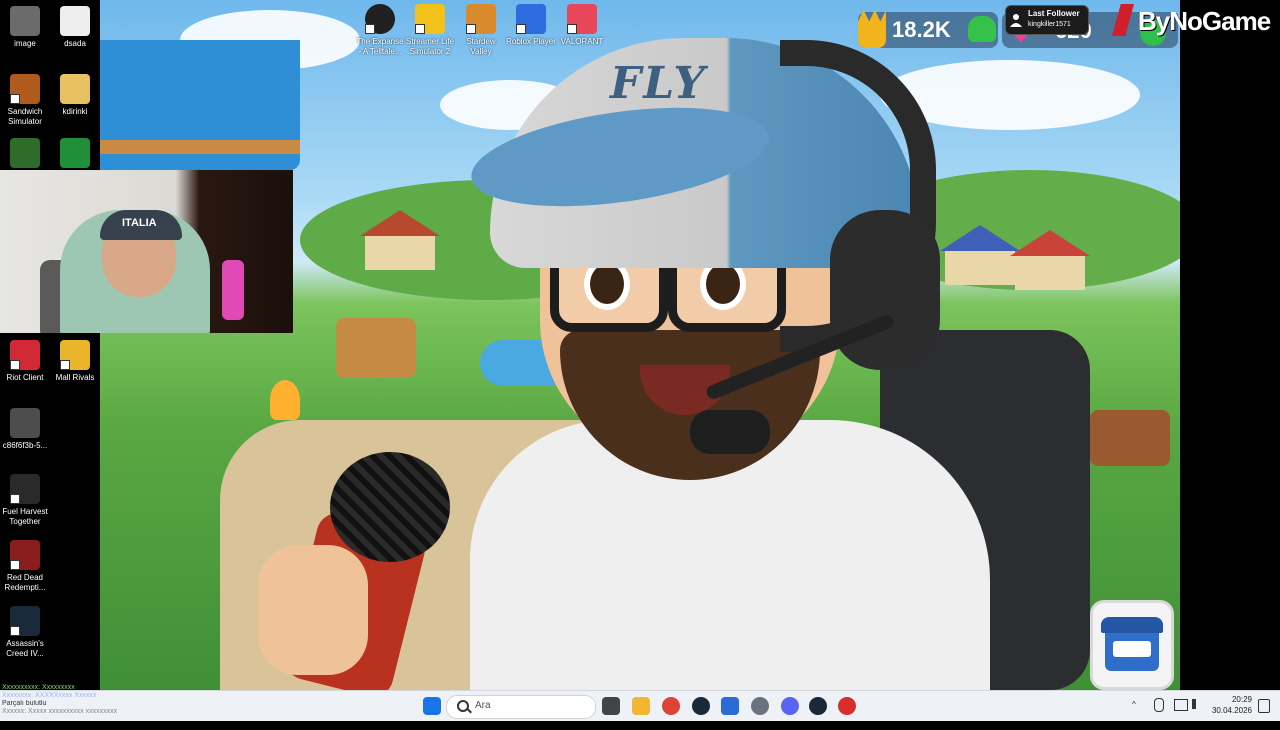 This screenshot has height=730, width=1280. What do you see at coordinates (671, 706) in the screenshot?
I see `chrome-icon` at bounding box center [671, 706].